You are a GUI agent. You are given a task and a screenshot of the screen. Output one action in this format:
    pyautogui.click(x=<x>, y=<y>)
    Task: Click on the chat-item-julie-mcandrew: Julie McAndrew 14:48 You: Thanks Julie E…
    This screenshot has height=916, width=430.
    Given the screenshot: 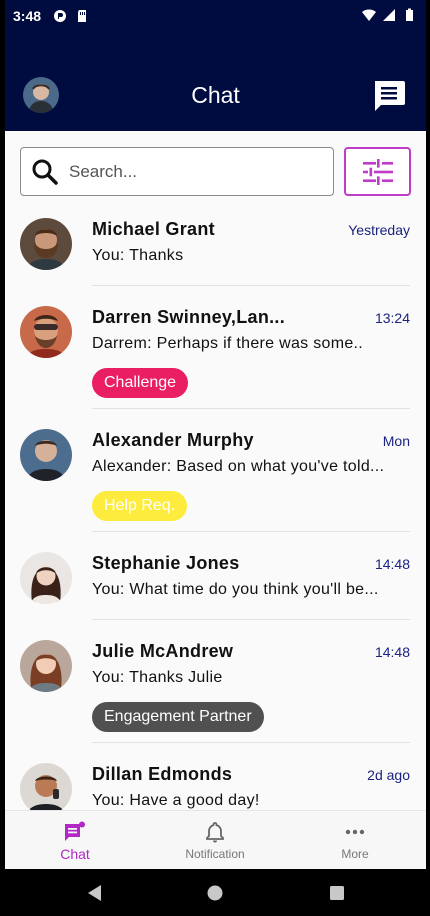 What is the action you would take?
    pyautogui.click(x=215, y=687)
    